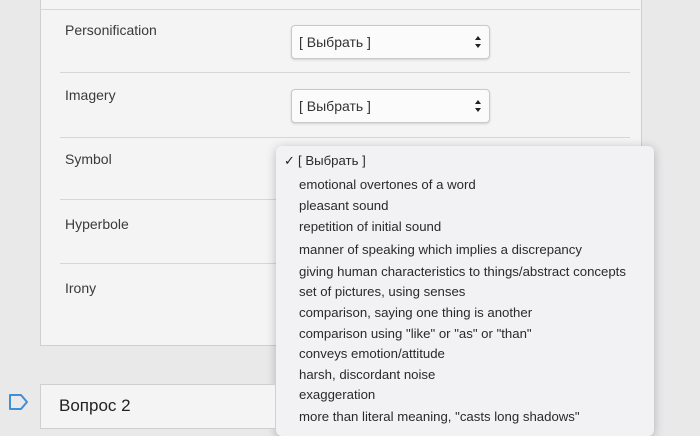  I want to click on dropdown-option: emotional overtones of a word, so click(387, 184).